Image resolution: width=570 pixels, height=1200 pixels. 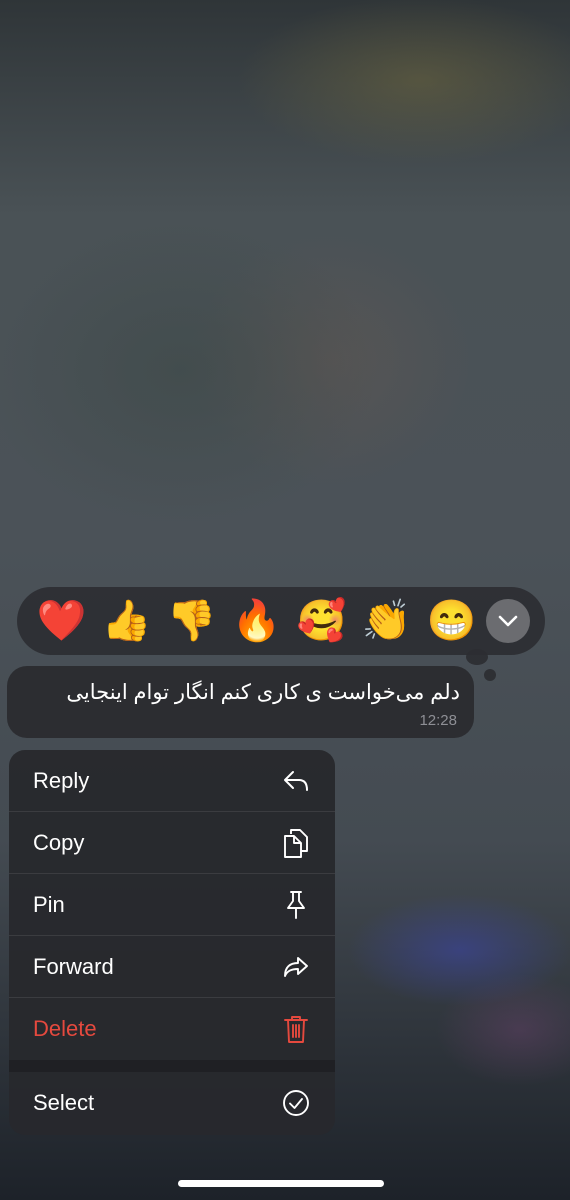 What do you see at coordinates (490, 675) in the screenshot?
I see `reaction-bar-tail-dot` at bounding box center [490, 675].